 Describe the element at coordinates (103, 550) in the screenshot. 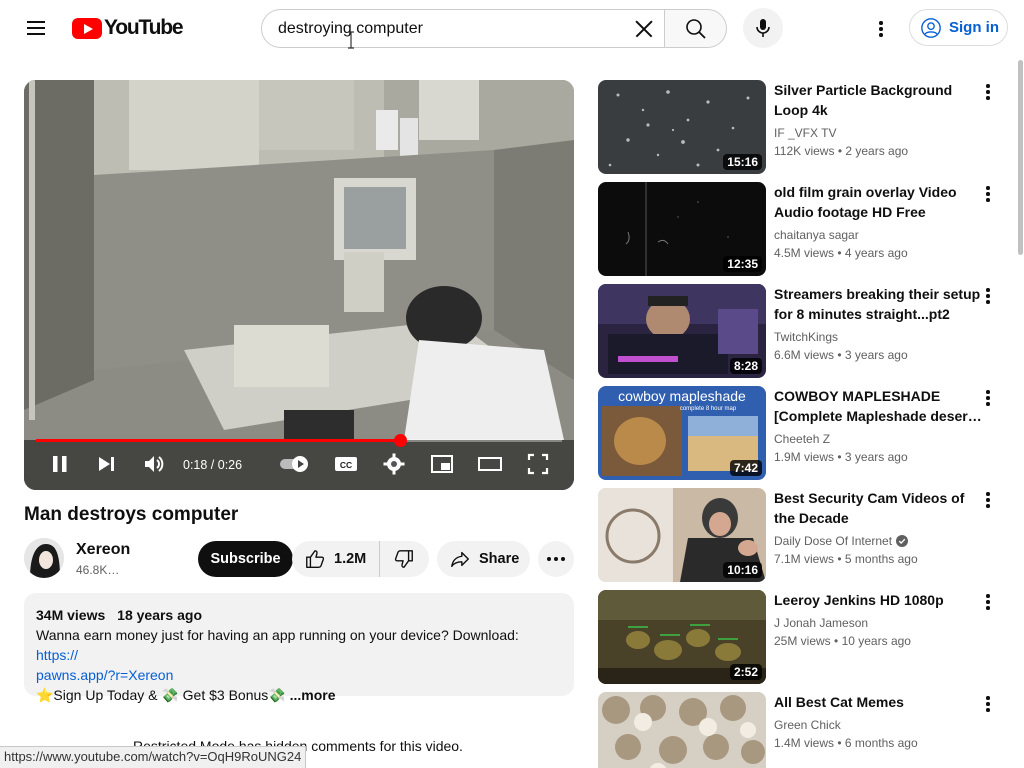

I see `channel-name: Xereon` at that location.